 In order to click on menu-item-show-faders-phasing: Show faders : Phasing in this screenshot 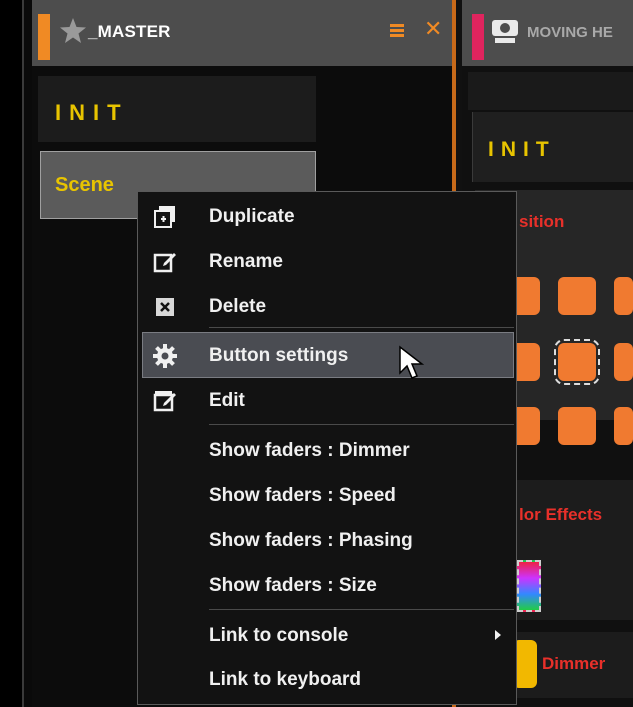, I will do `click(311, 541)`.